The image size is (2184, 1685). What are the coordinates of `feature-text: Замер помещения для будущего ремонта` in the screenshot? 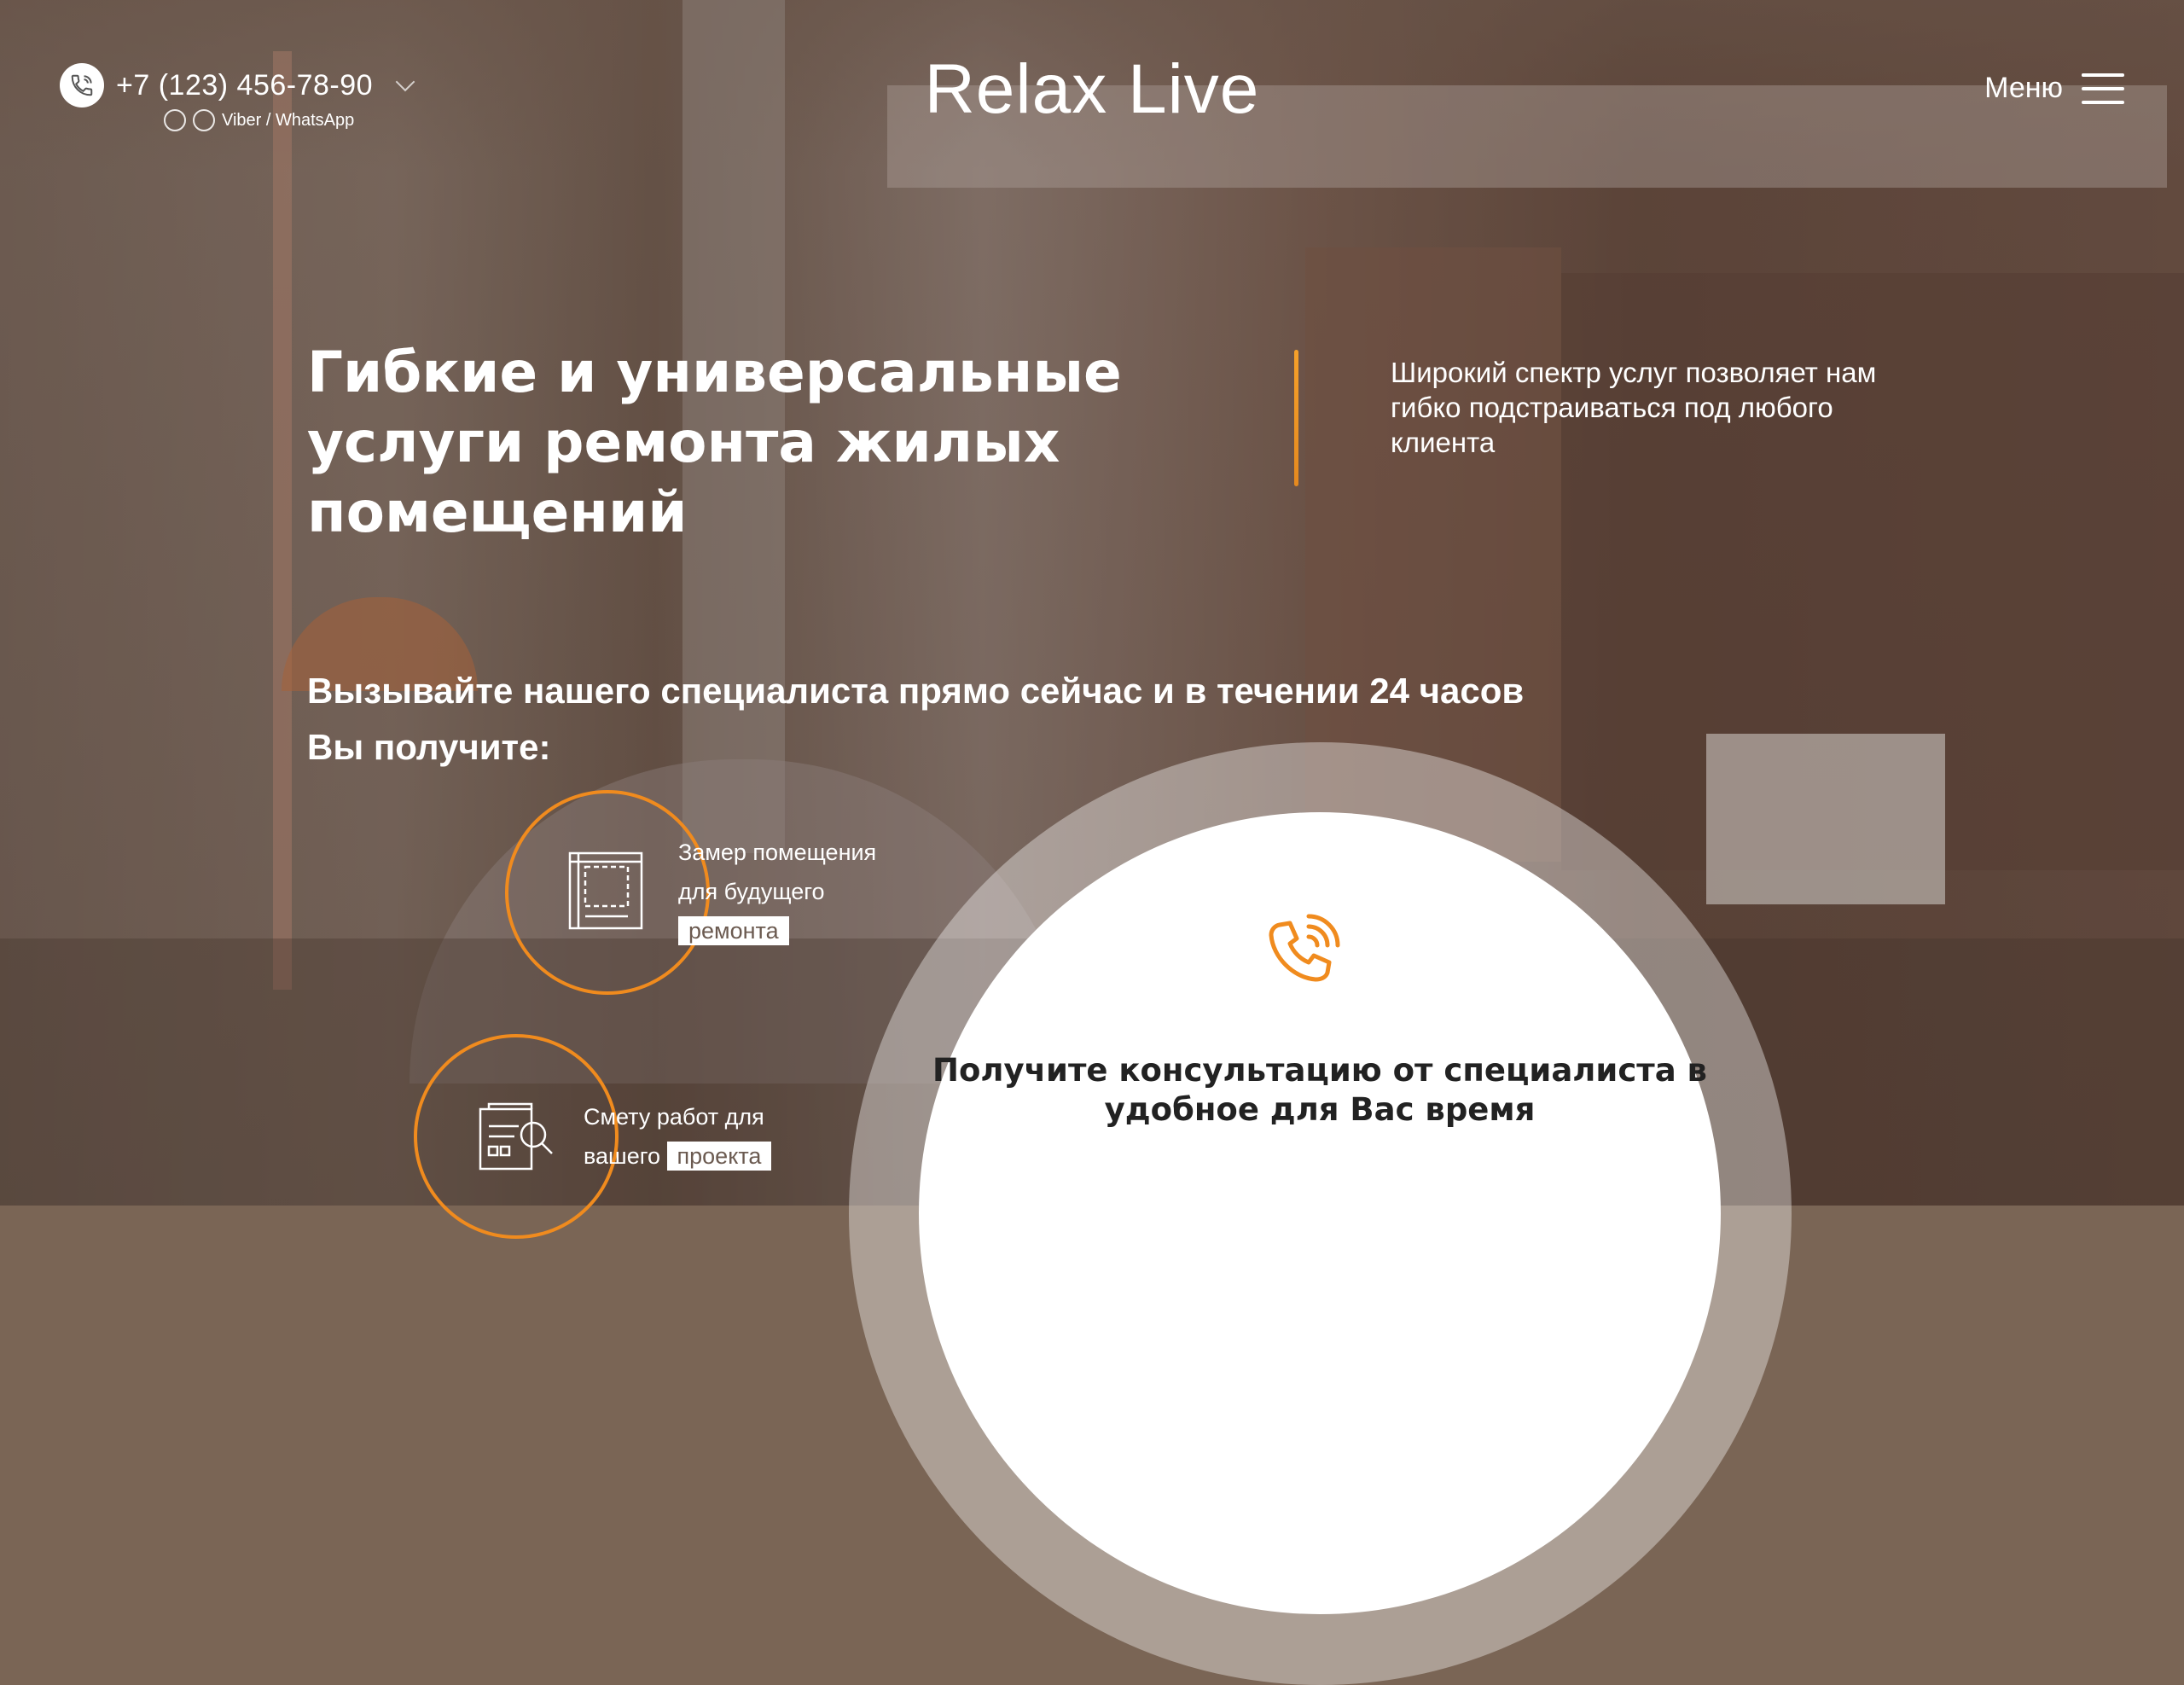 It's located at (798, 891).